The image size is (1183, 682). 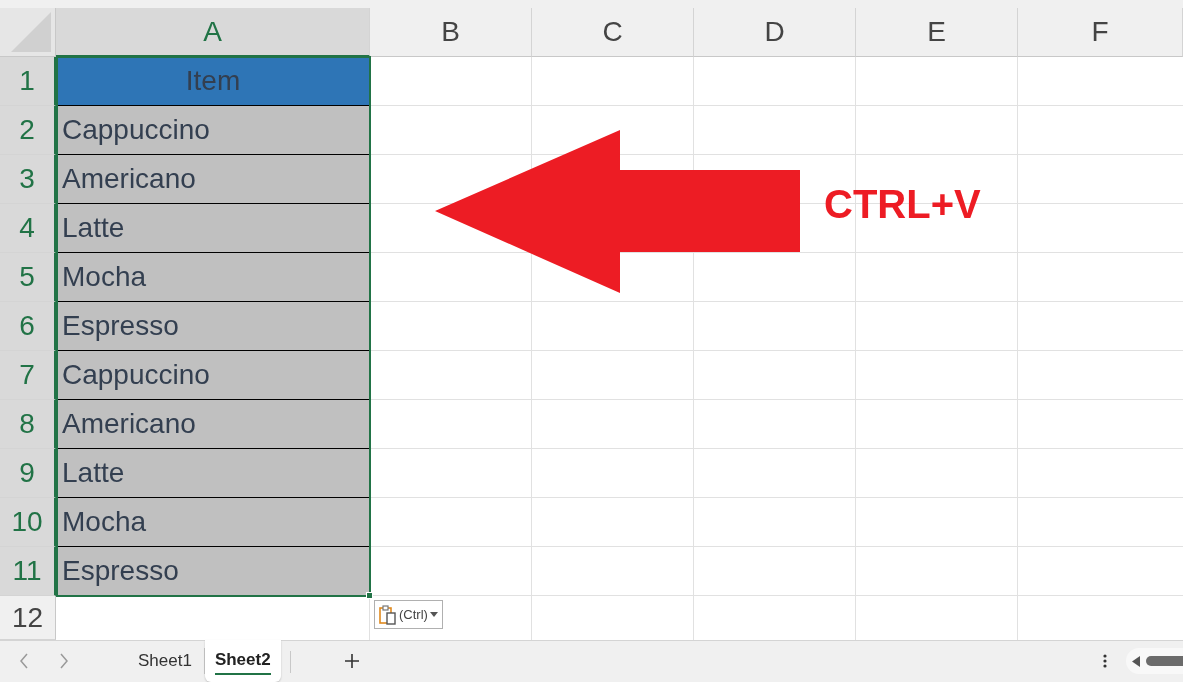 I want to click on row-header: 10, so click(x=28, y=522).